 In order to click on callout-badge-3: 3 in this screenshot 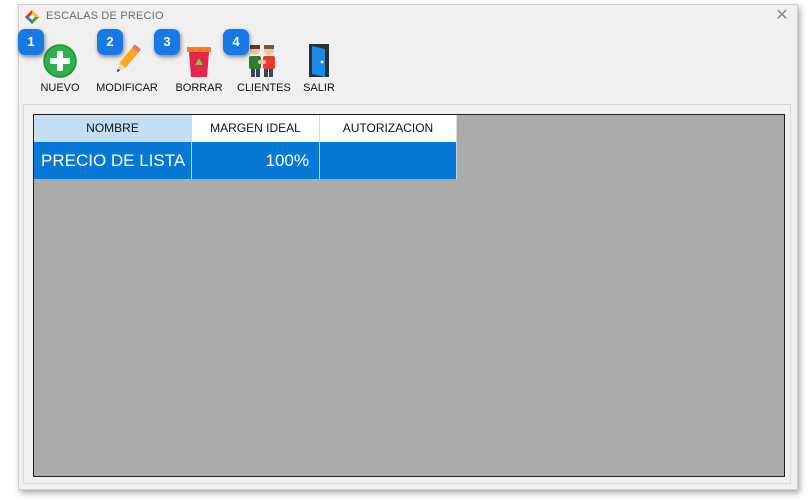, I will do `click(167, 42)`.